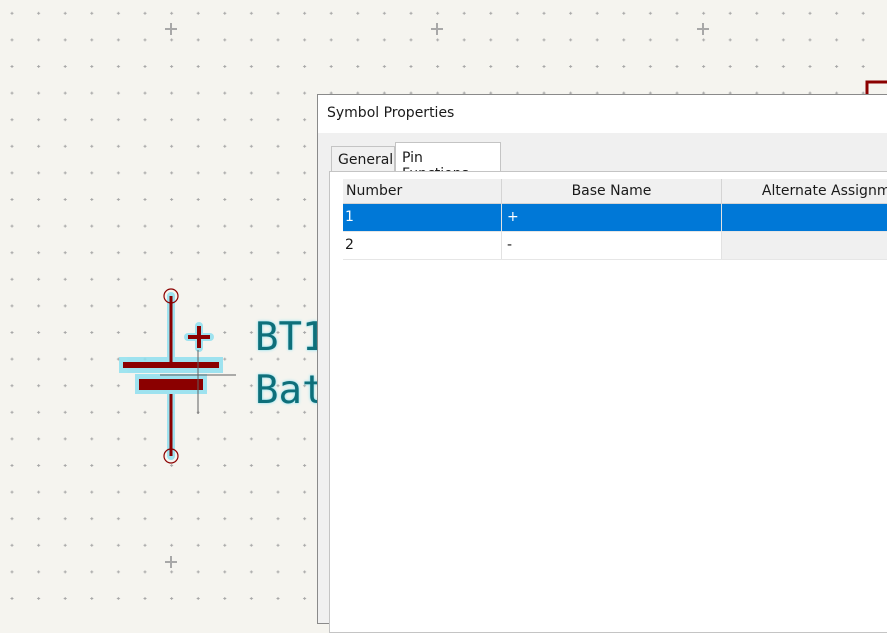  I want to click on dialog-titlebar: Symbol Properties, so click(602, 114).